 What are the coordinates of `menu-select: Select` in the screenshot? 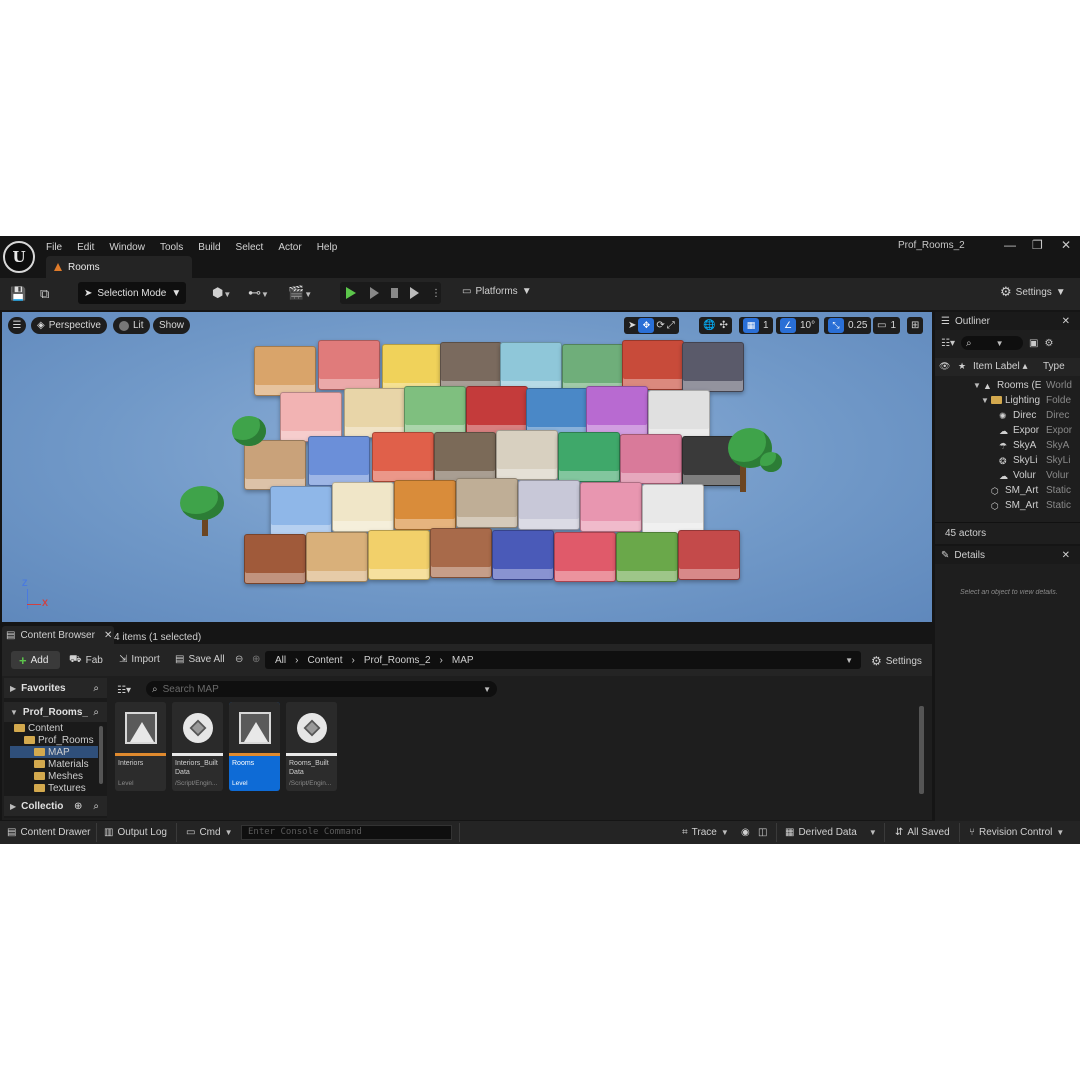 It's located at (250, 247).